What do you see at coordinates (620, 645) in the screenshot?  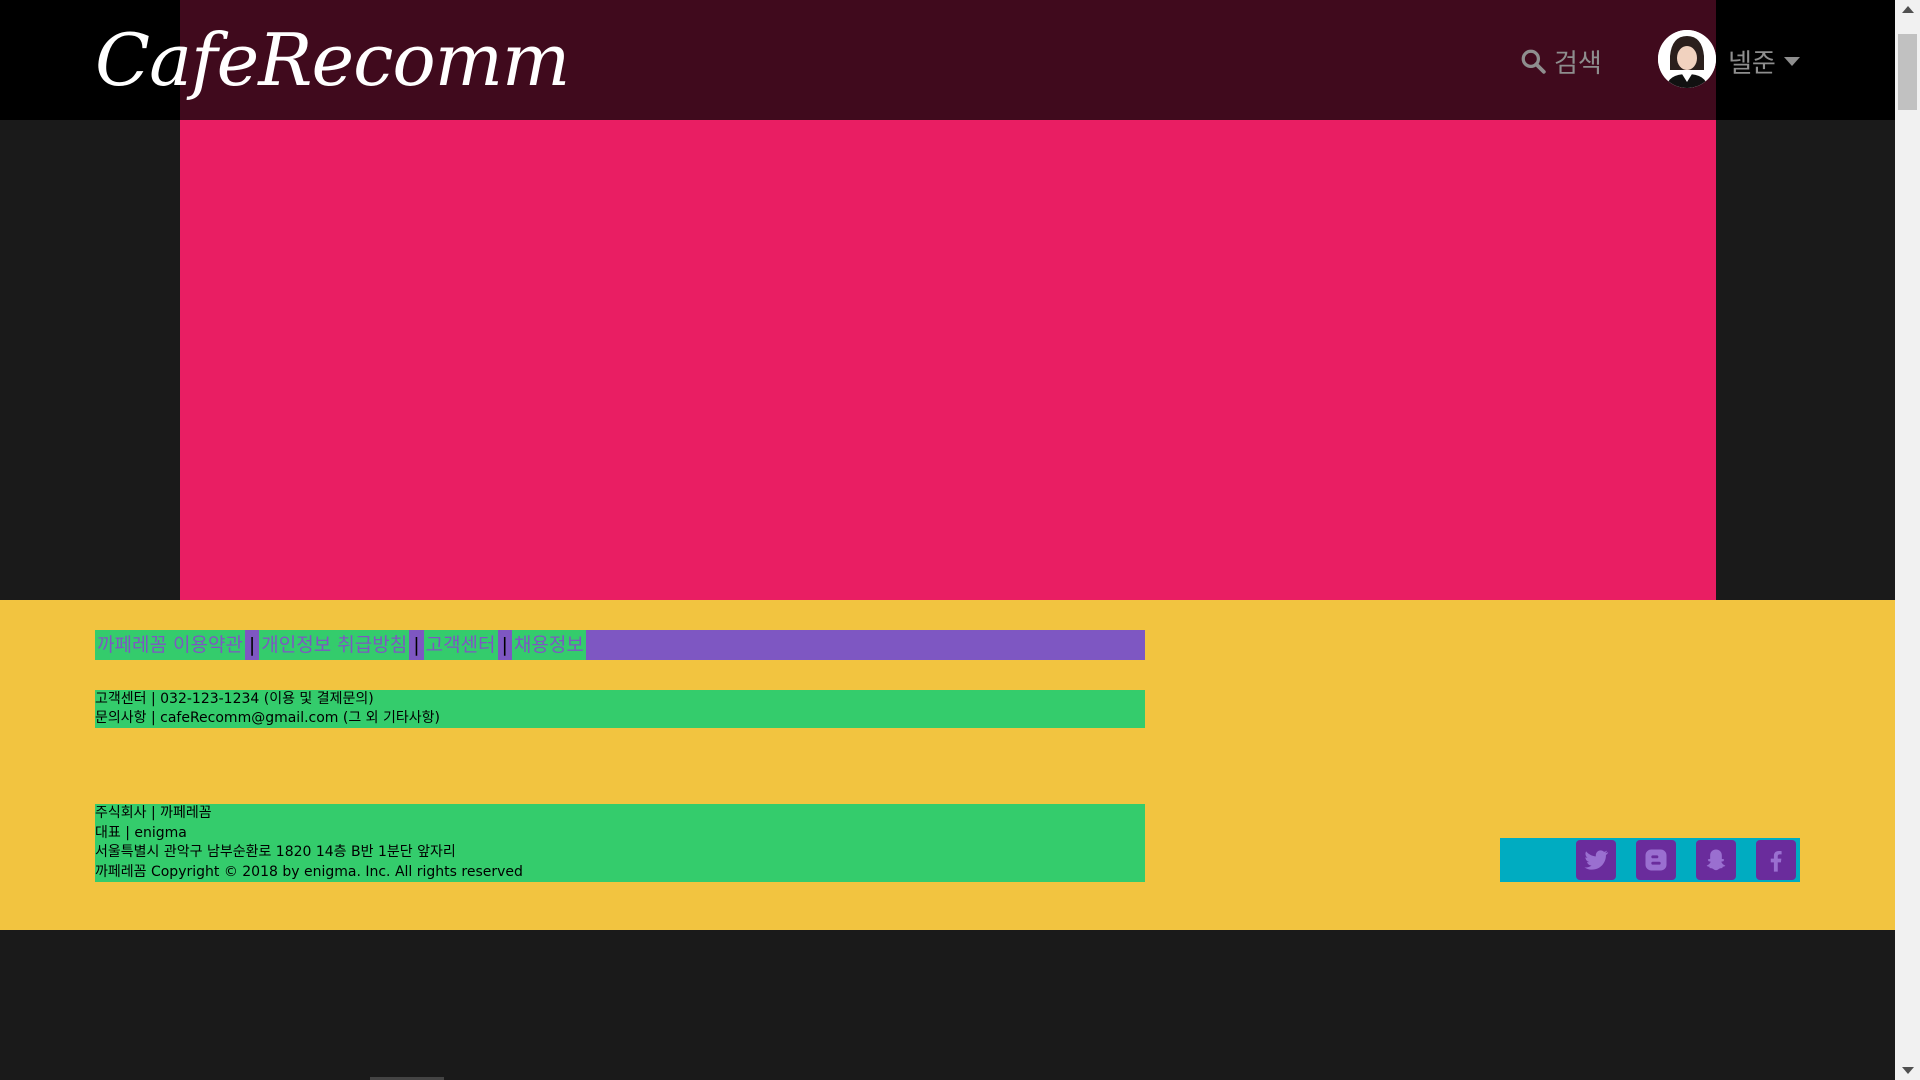 I see `footer-links: 까페레꼼 이용약관 | 개인정보 취급방침 | 고객센터 | 채용정보` at bounding box center [620, 645].